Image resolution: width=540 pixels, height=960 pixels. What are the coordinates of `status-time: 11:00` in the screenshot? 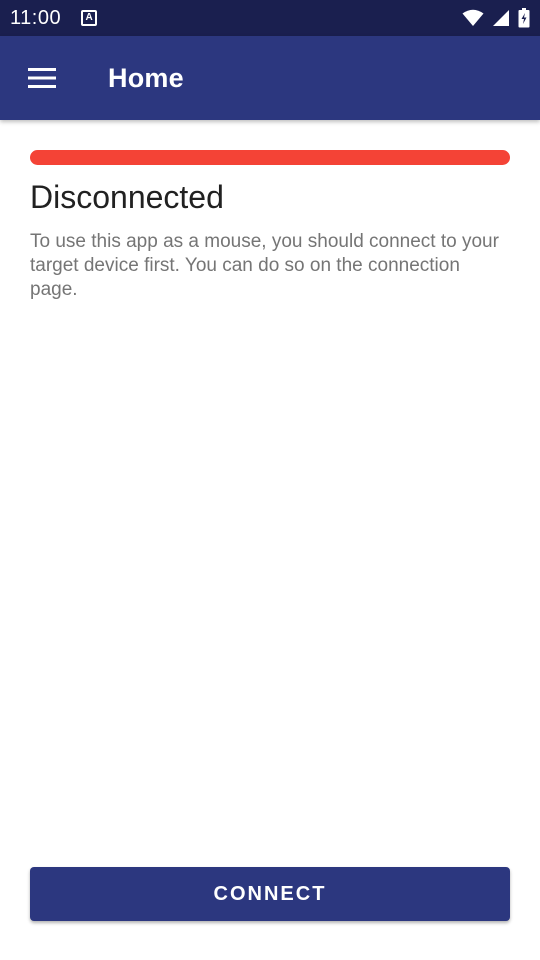 It's located at (36, 17).